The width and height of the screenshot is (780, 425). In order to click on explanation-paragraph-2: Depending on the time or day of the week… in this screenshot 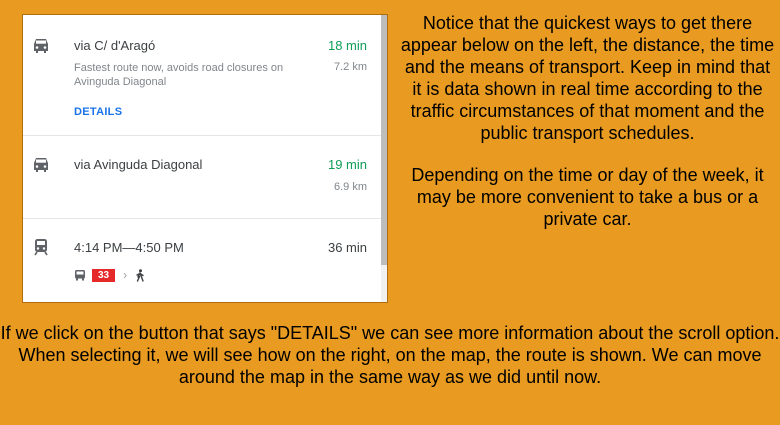, I will do `click(587, 197)`.